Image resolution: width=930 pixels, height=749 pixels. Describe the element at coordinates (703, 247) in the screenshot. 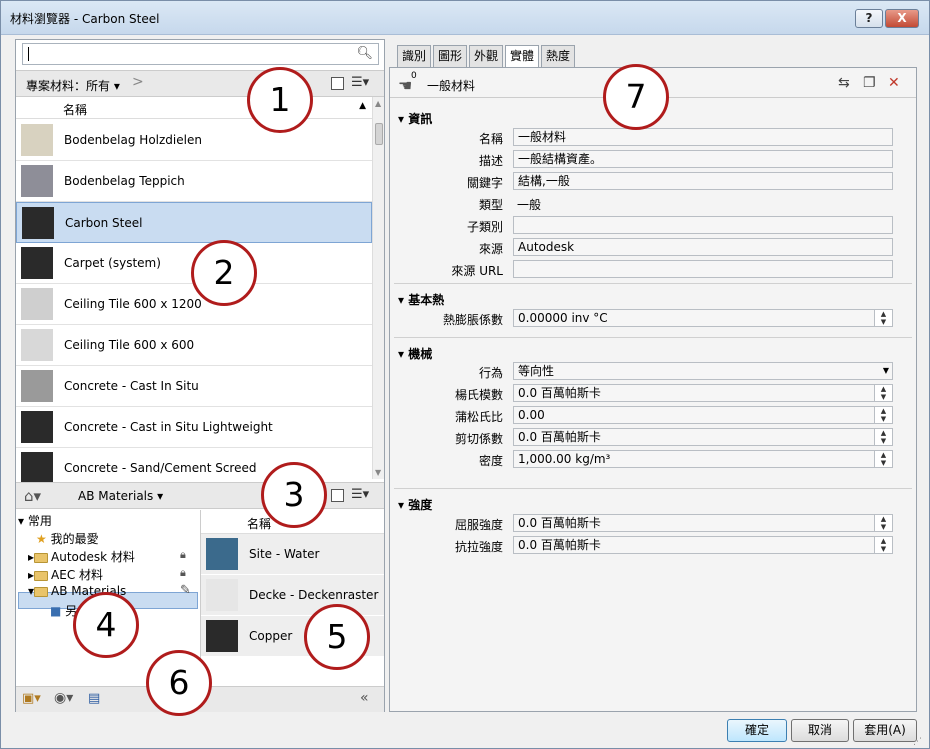

I see `source-field: Autodesk` at that location.